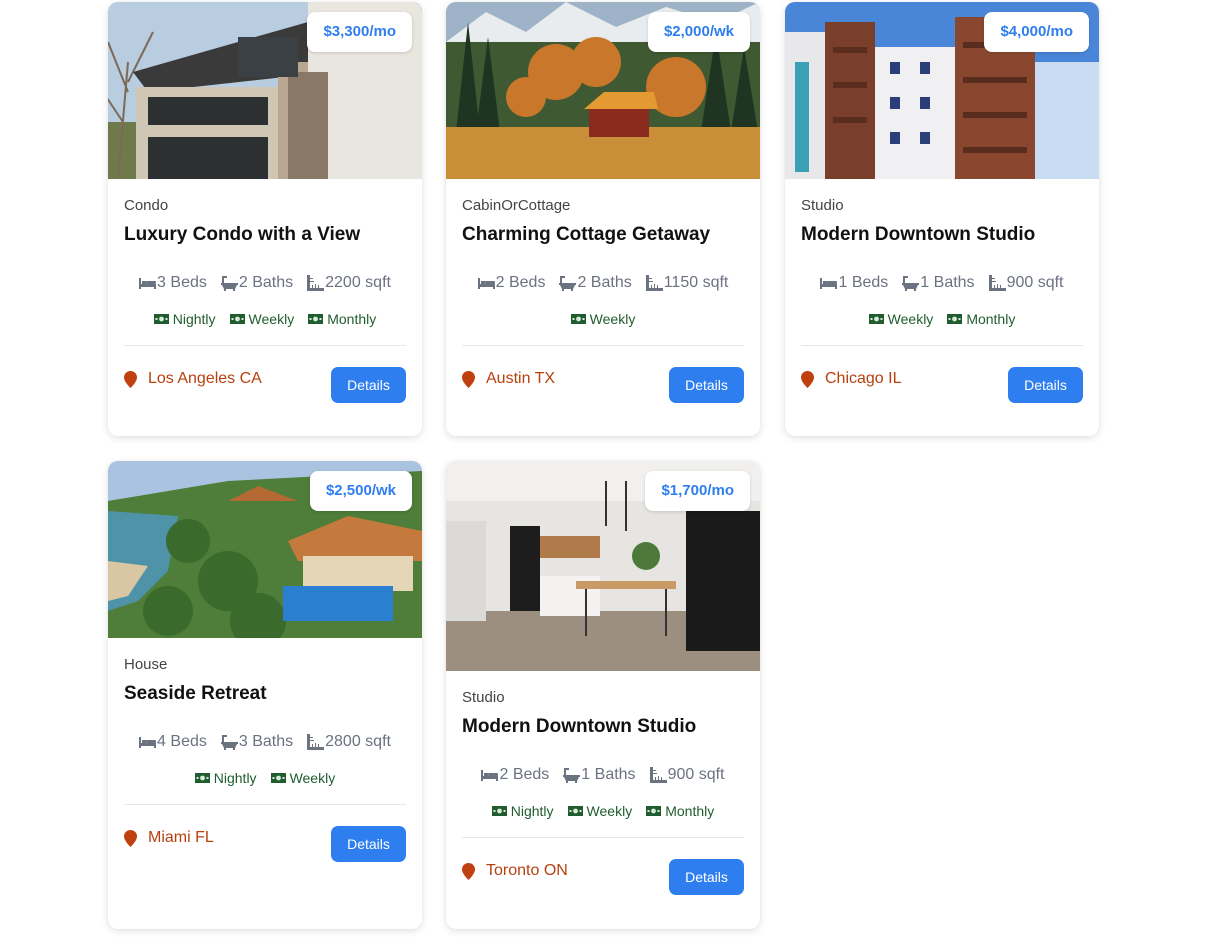 This screenshot has height=942, width=1215. I want to click on beds-label: 1 Beds, so click(863, 282).